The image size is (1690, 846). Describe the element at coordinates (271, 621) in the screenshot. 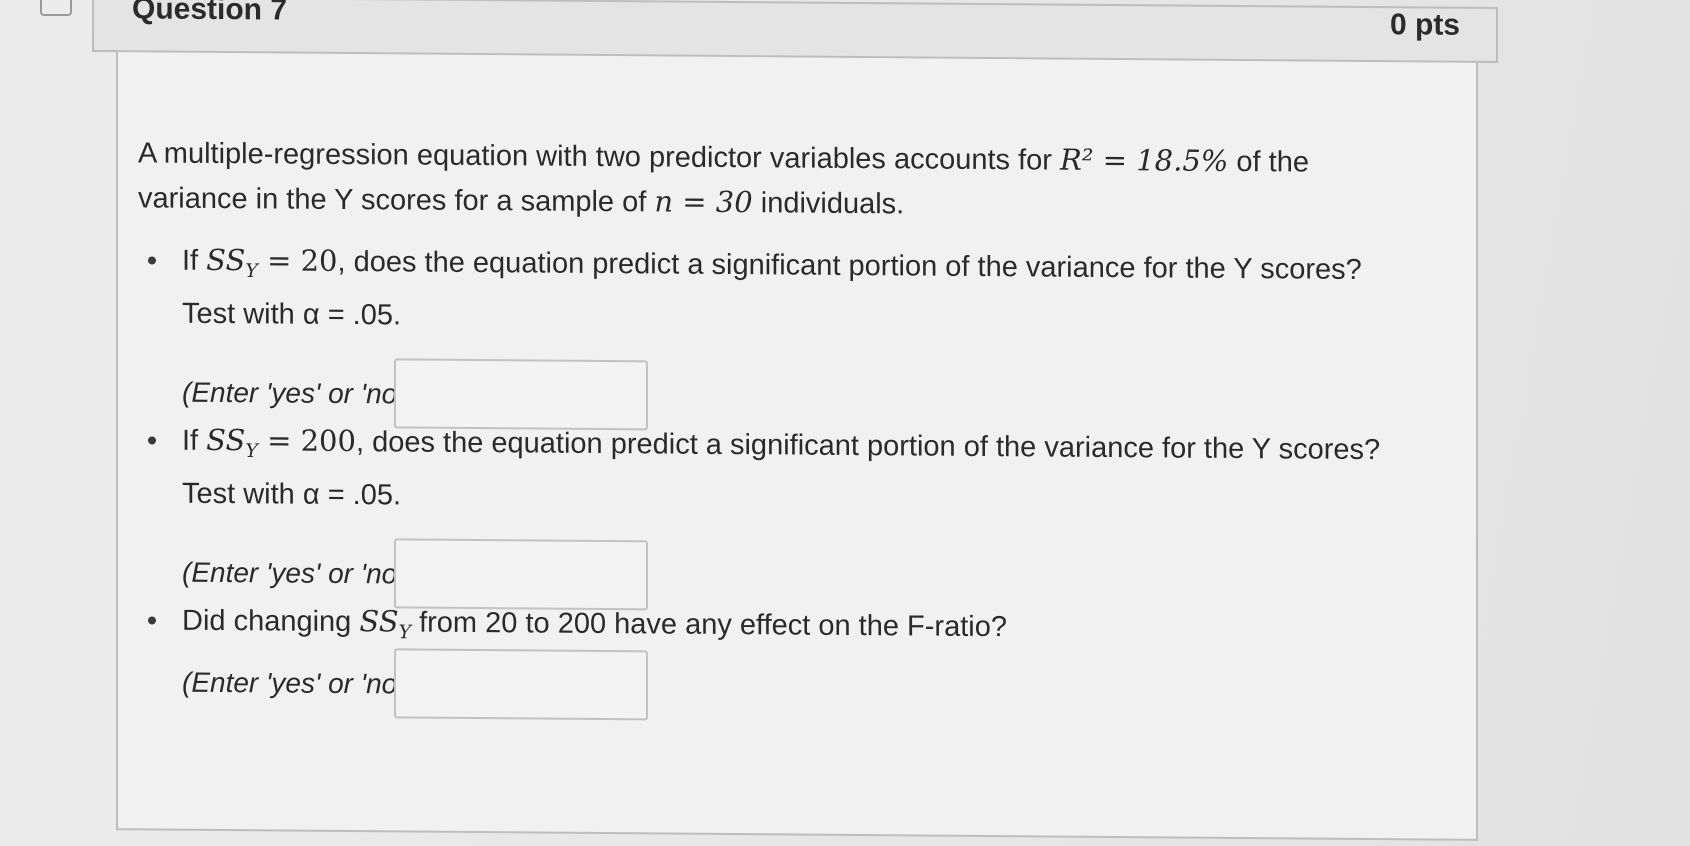

I see `item-prefix: Did changing` at that location.